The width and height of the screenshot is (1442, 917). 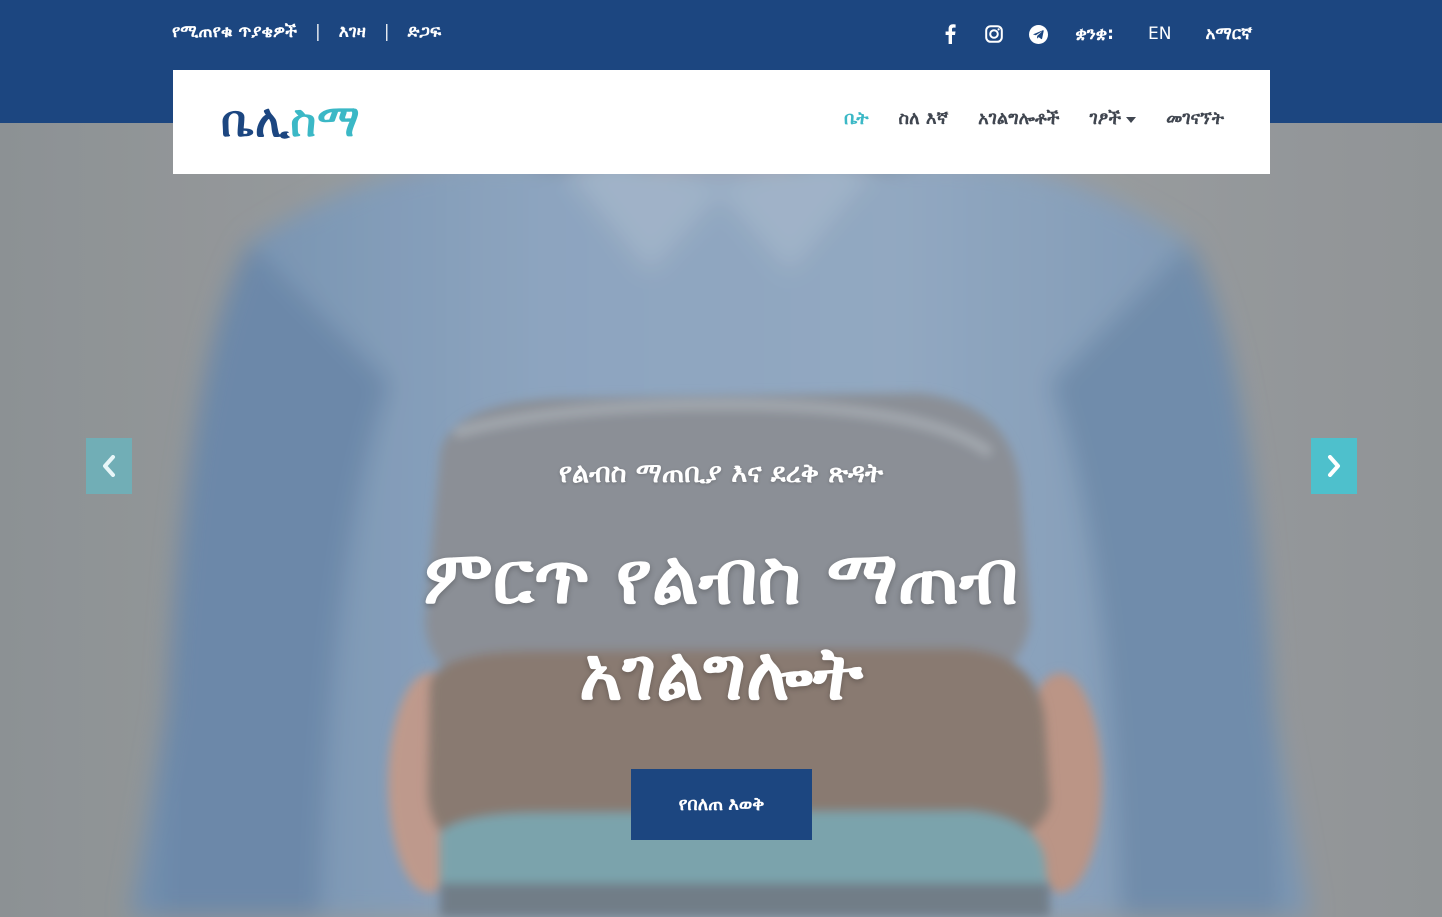 What do you see at coordinates (352, 32) in the screenshot?
I see `help-link: እገዛ` at bounding box center [352, 32].